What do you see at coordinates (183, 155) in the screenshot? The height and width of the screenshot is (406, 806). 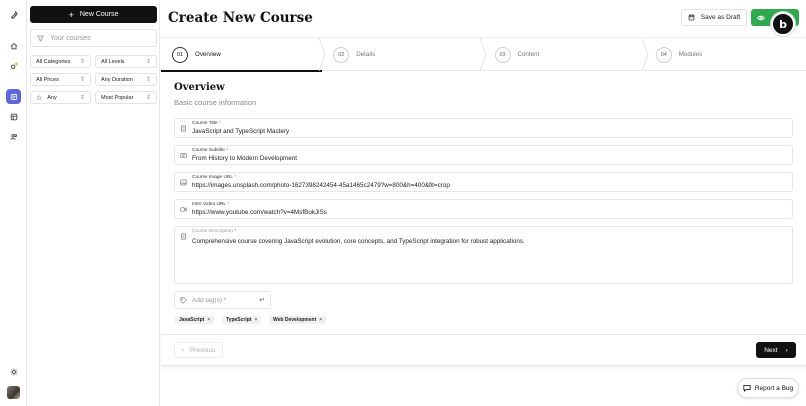 I see `text-block-icon` at bounding box center [183, 155].